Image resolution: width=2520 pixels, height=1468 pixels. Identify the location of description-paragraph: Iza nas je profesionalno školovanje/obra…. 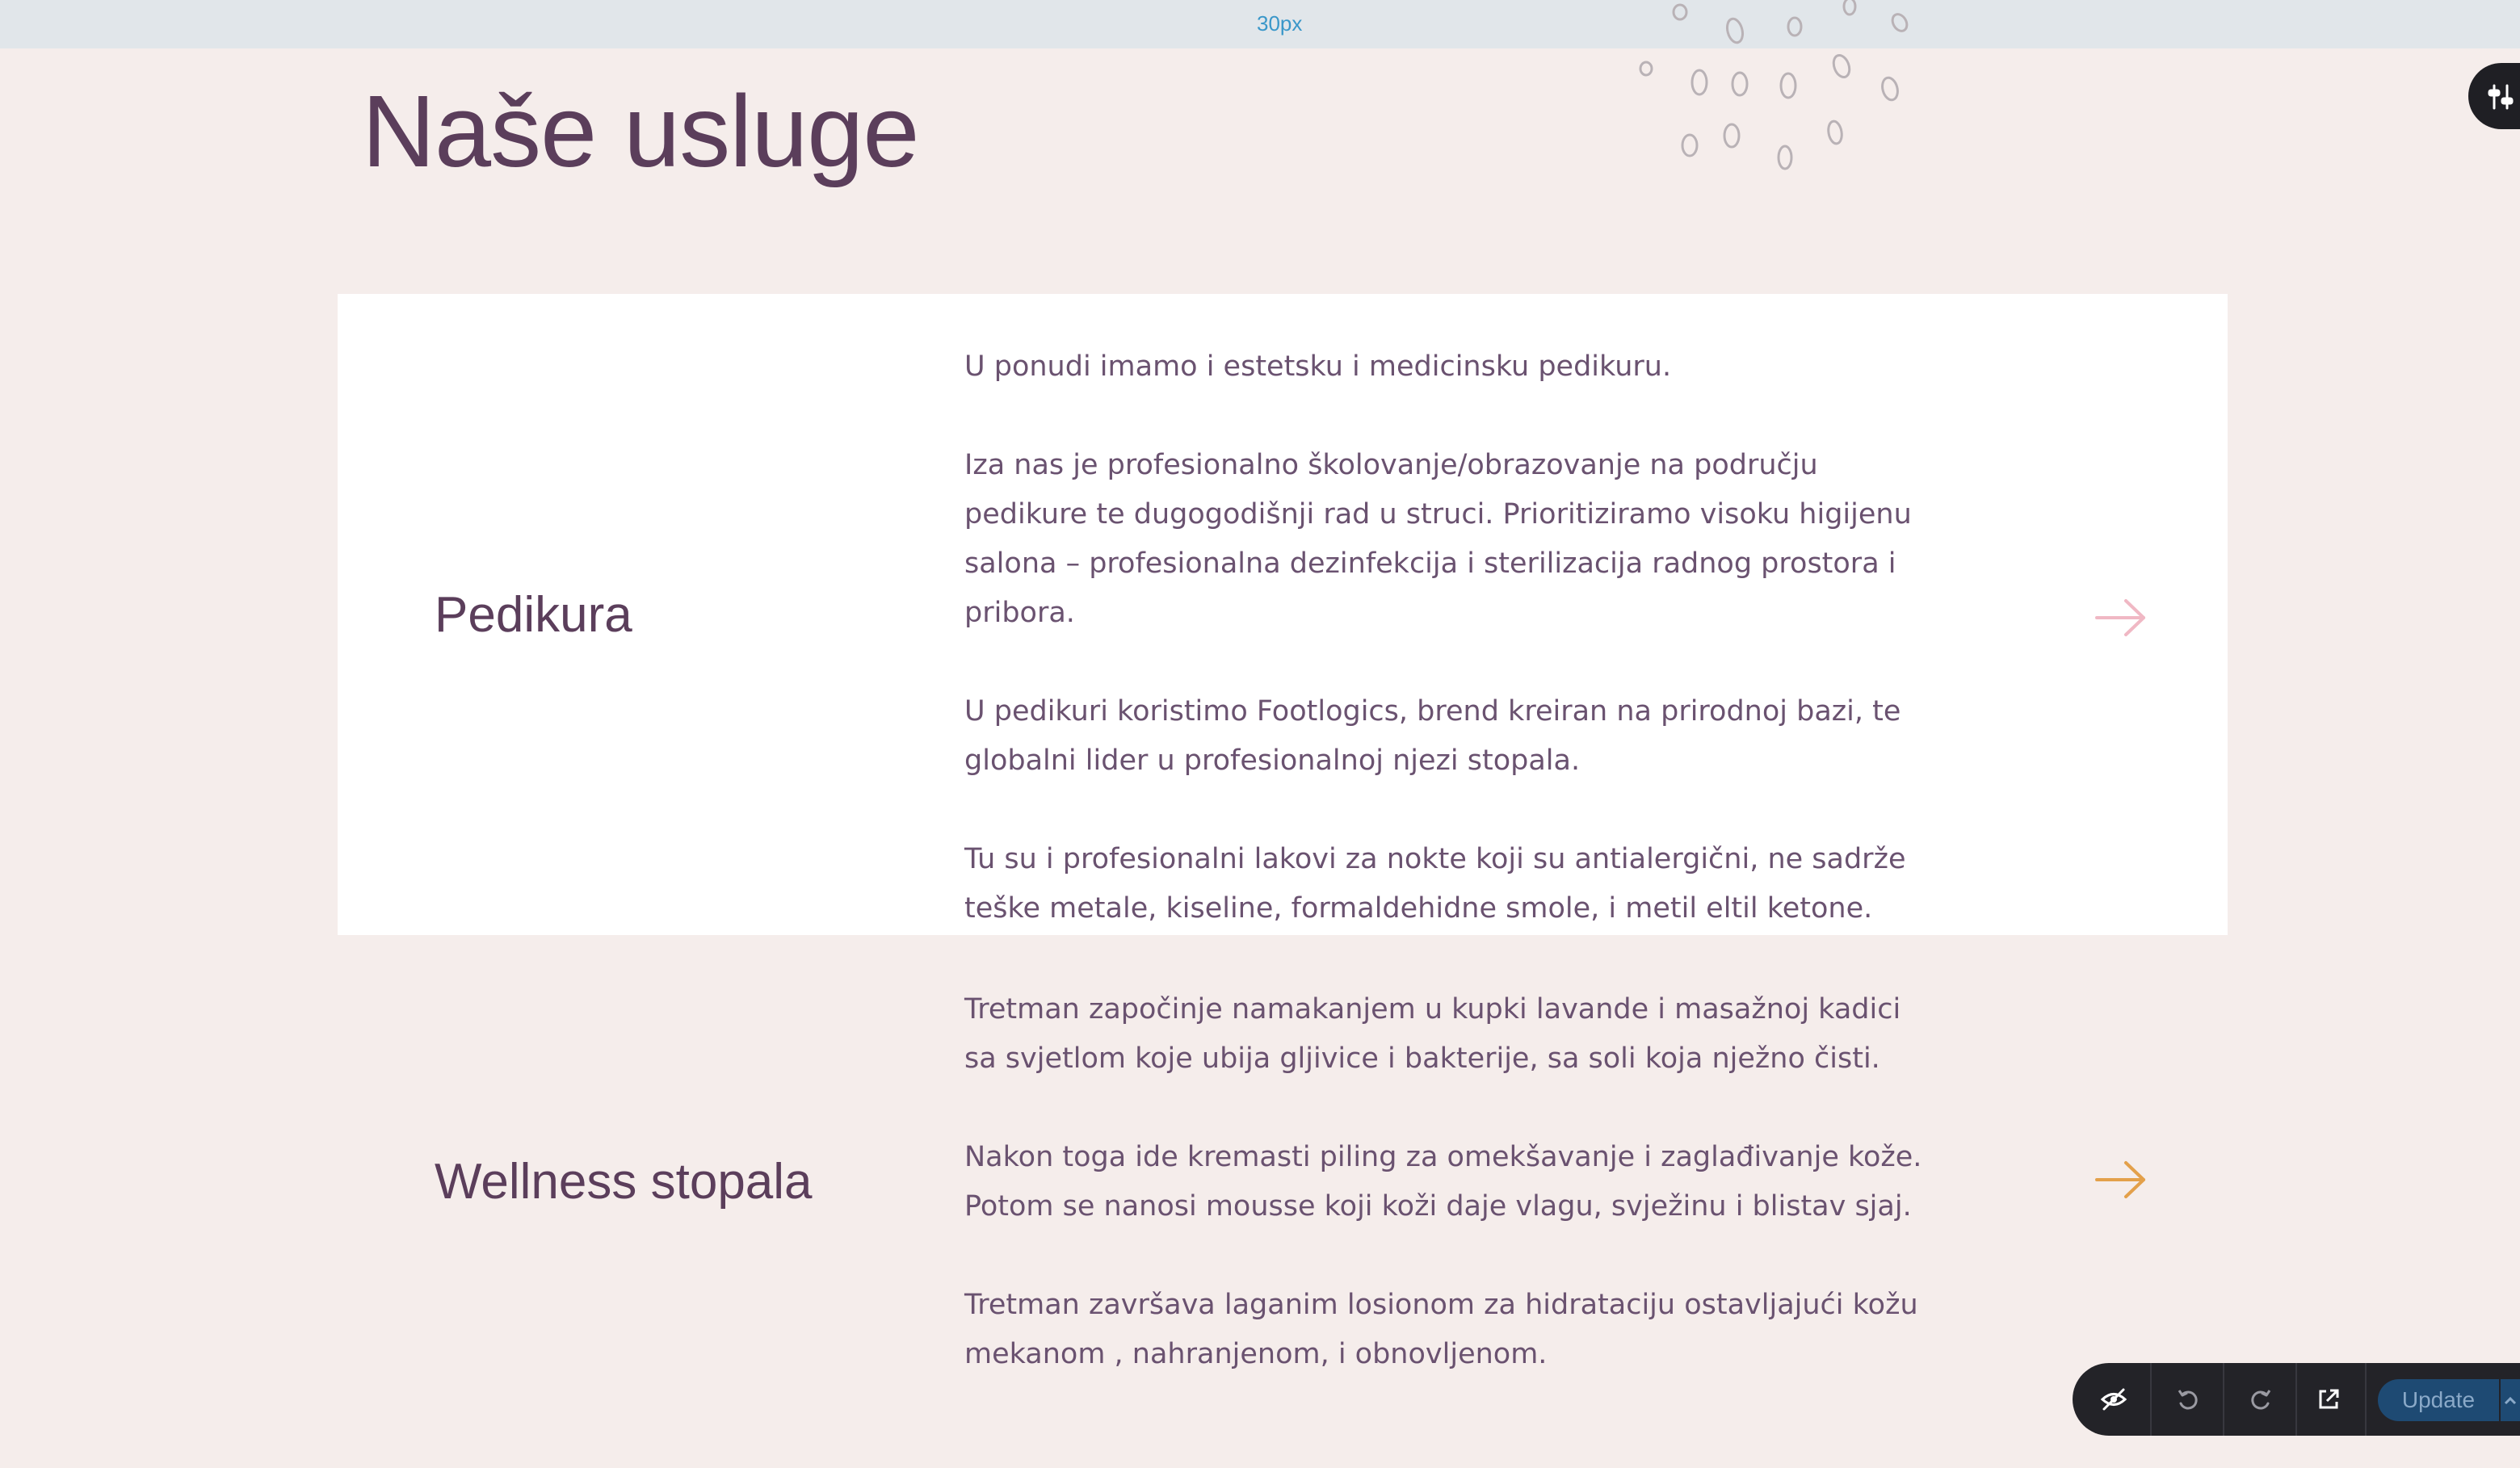
(1438, 539).